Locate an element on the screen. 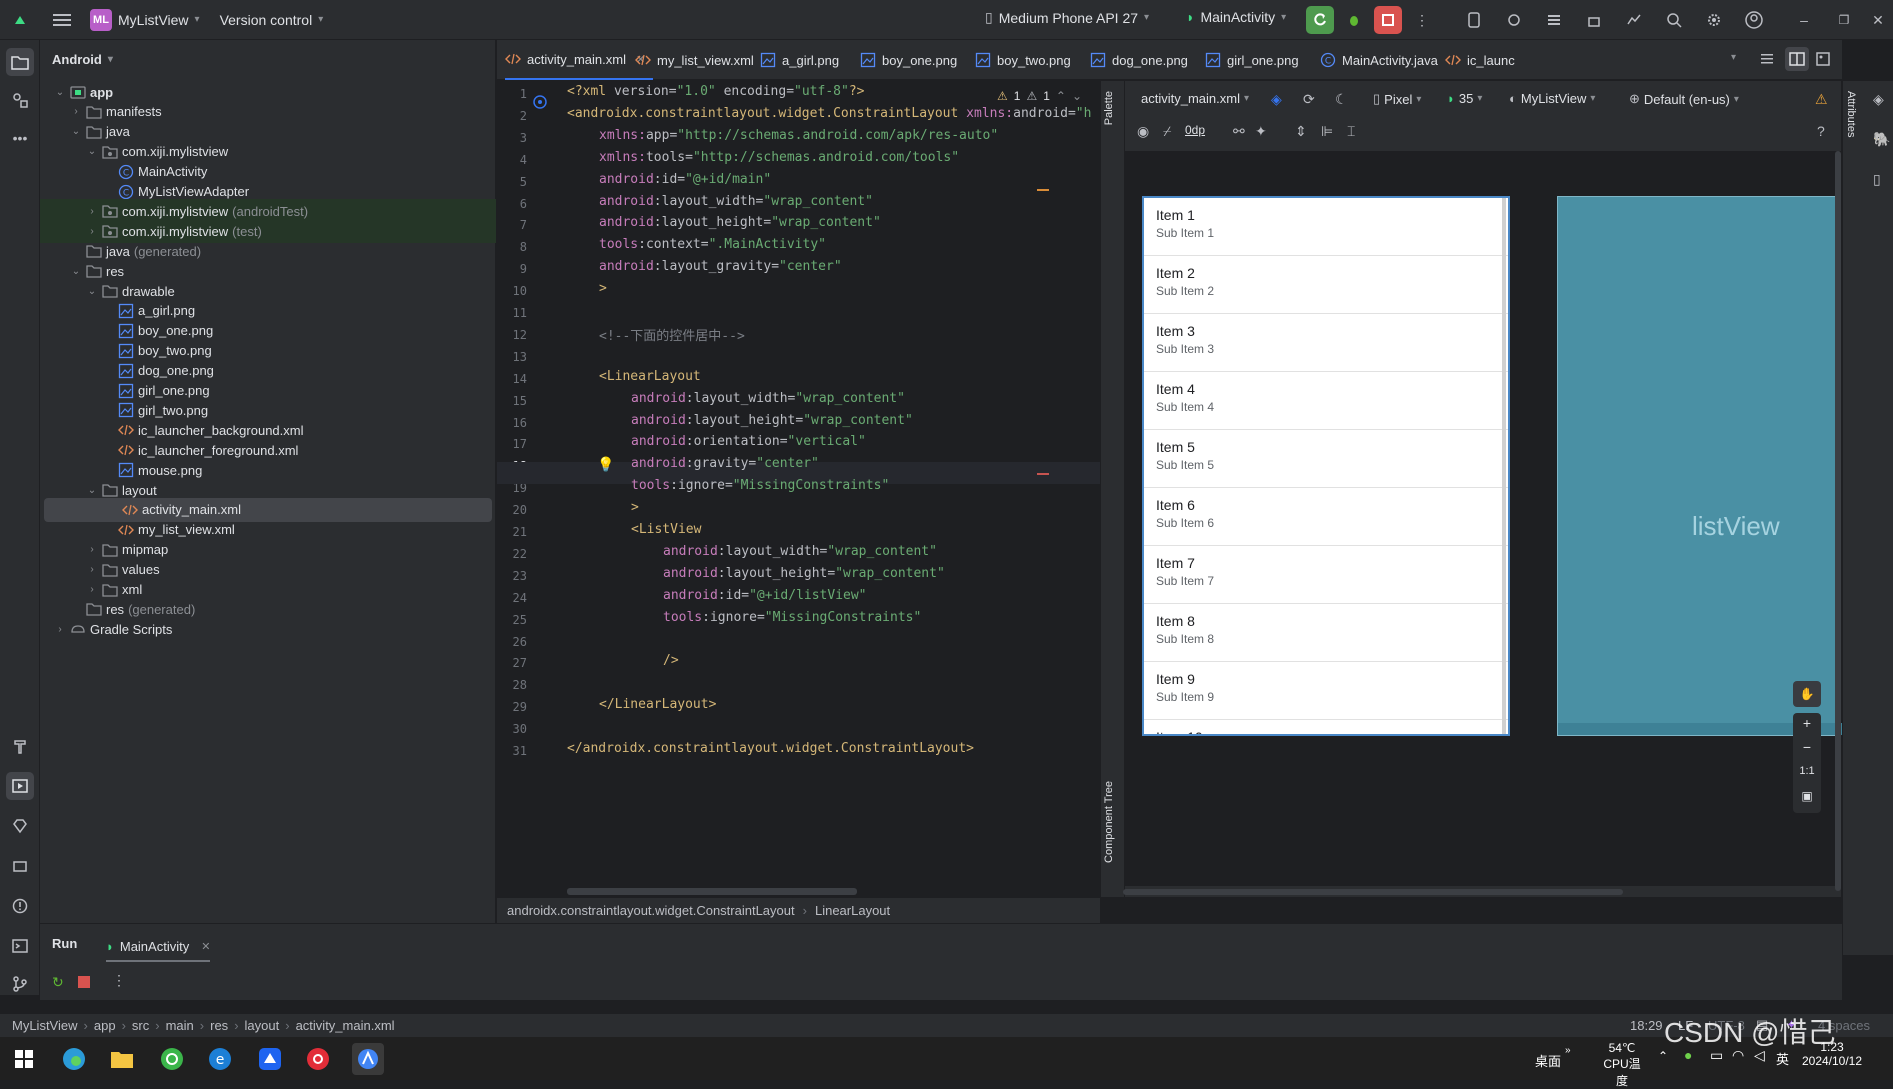  minimize-window-icon: – is located at coordinates (1804, 20).